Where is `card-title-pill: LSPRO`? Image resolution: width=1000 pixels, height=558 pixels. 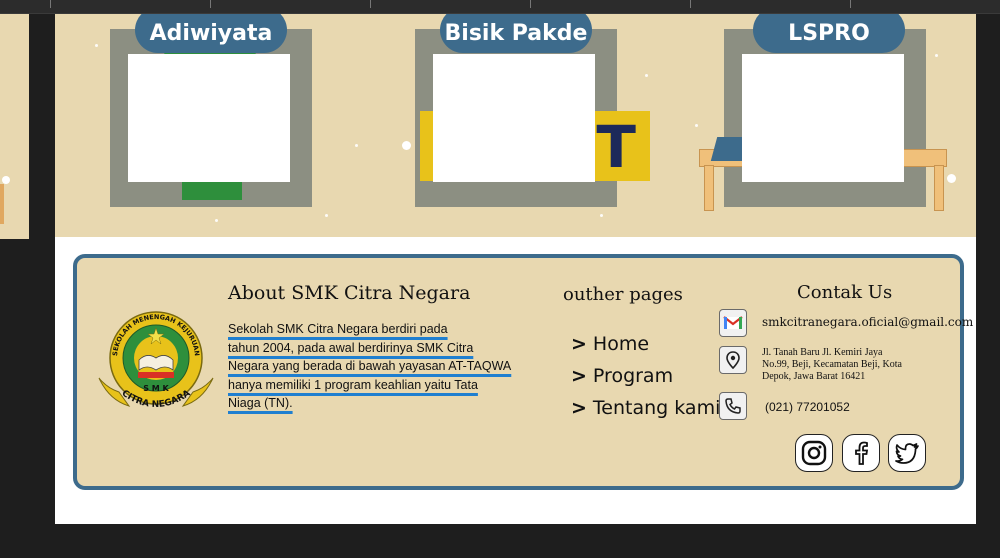 card-title-pill: LSPRO is located at coordinates (829, 33).